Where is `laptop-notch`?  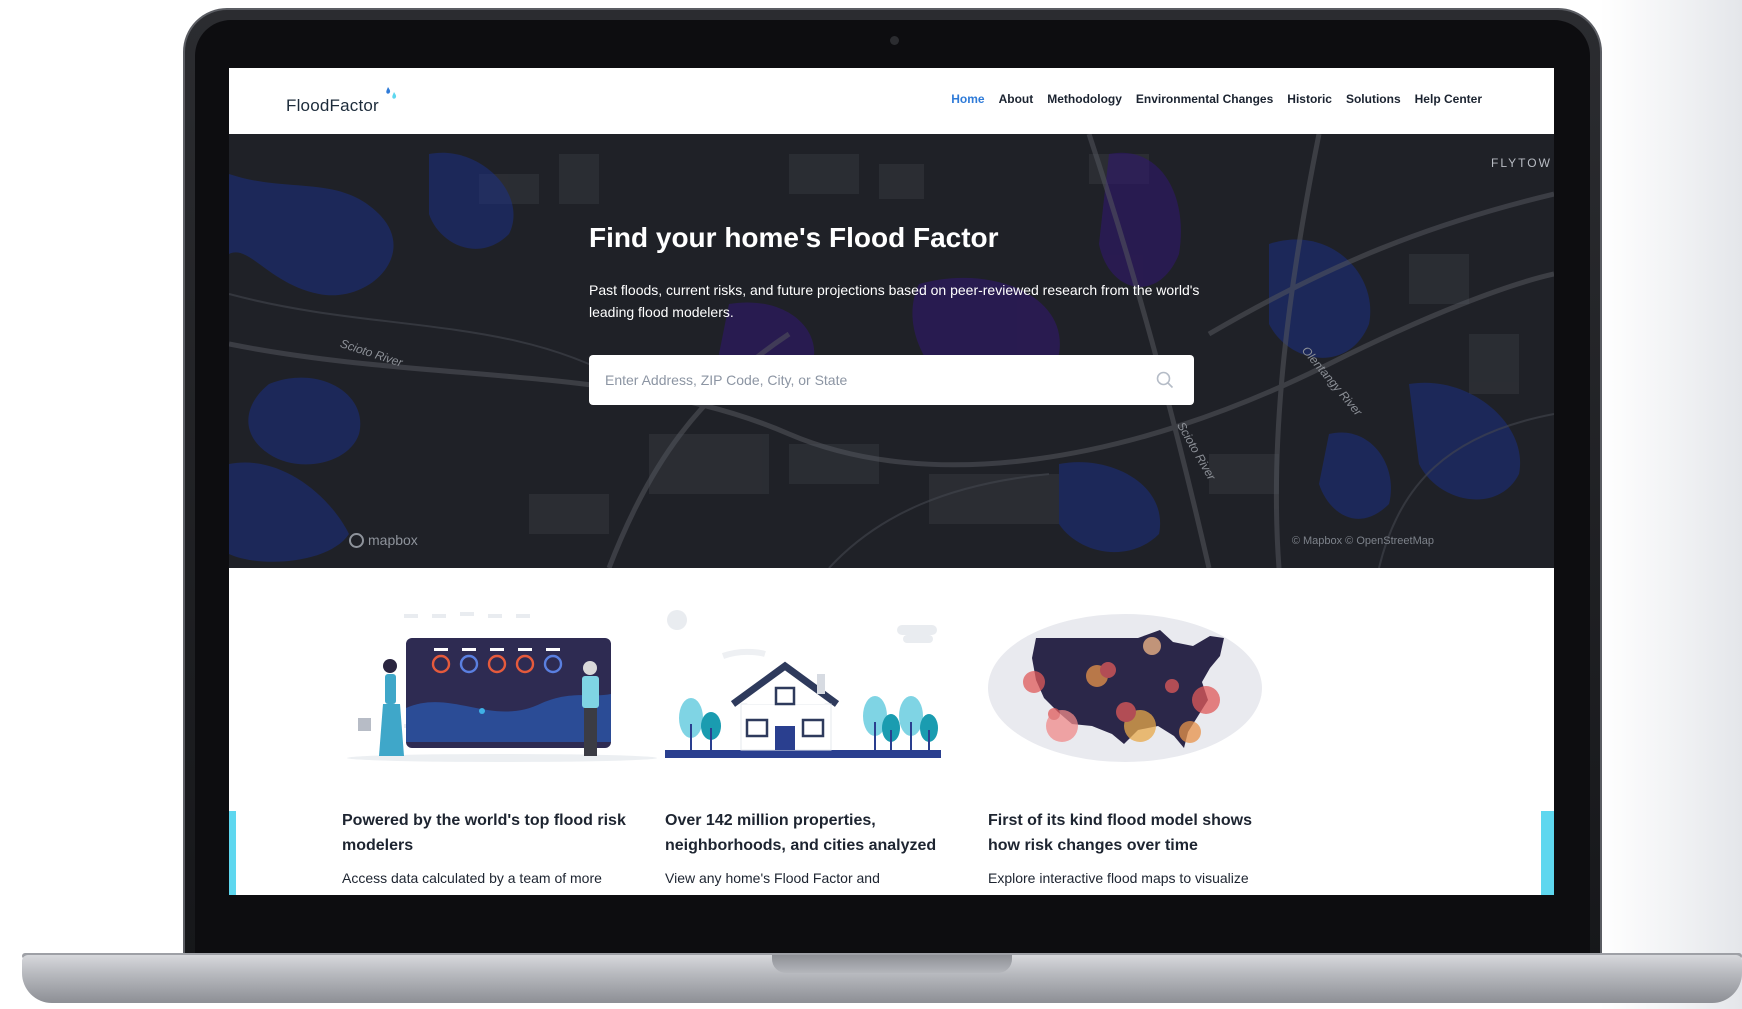 laptop-notch is located at coordinates (892, 964).